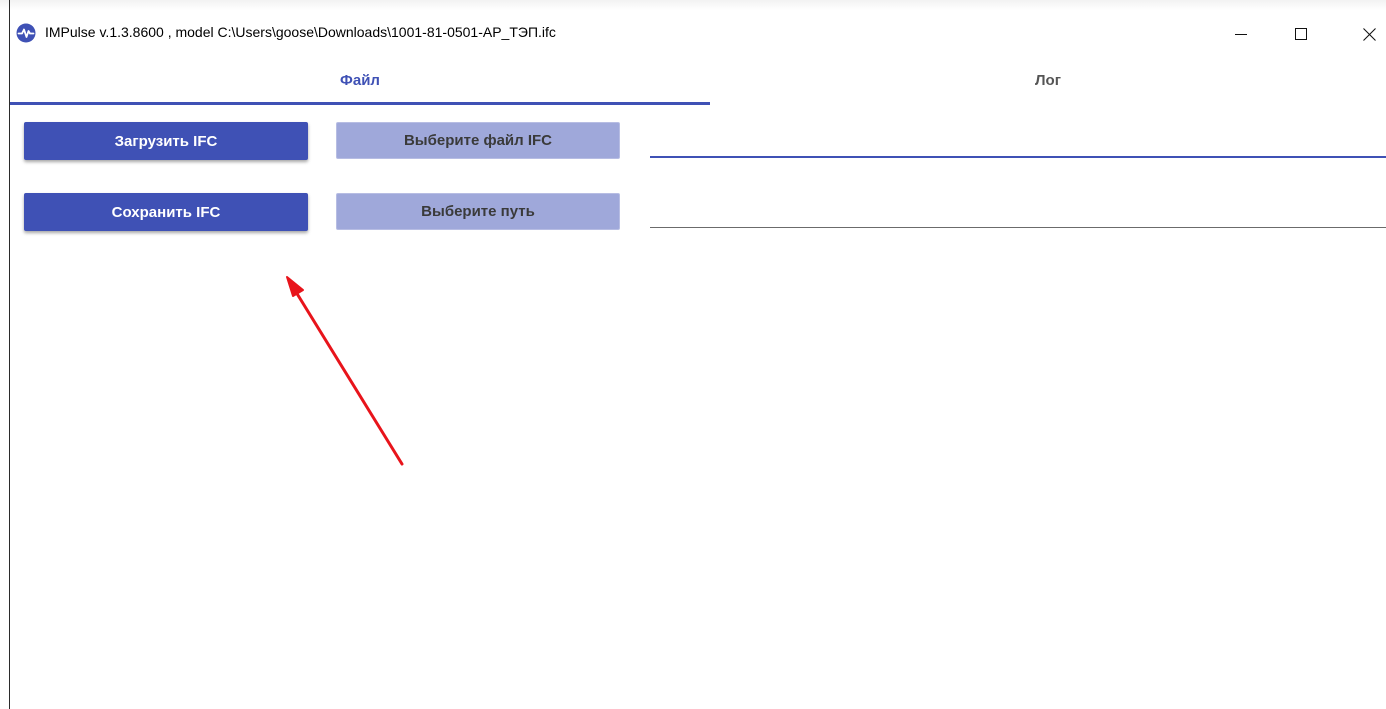  I want to click on tab-log-label: Лог, so click(1048, 80).